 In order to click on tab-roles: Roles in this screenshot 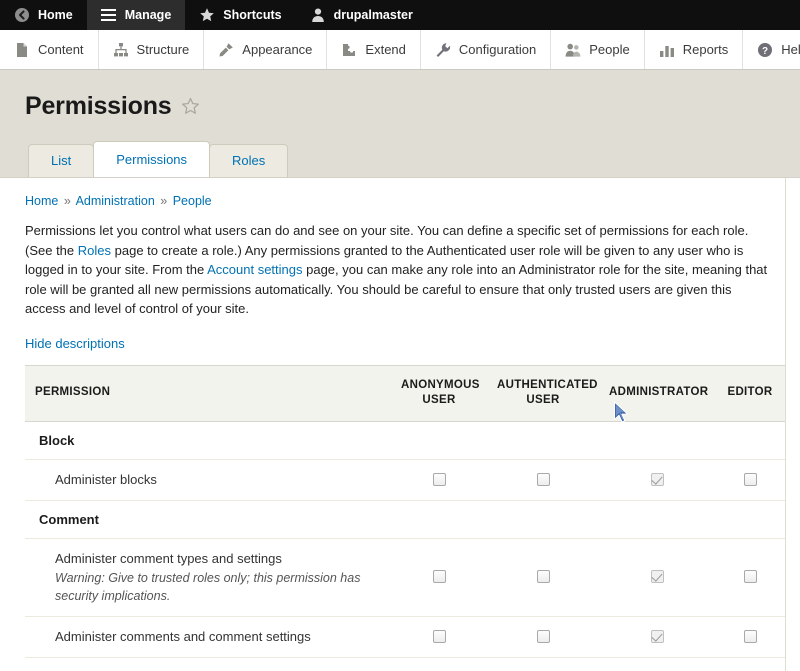, I will do `click(249, 160)`.